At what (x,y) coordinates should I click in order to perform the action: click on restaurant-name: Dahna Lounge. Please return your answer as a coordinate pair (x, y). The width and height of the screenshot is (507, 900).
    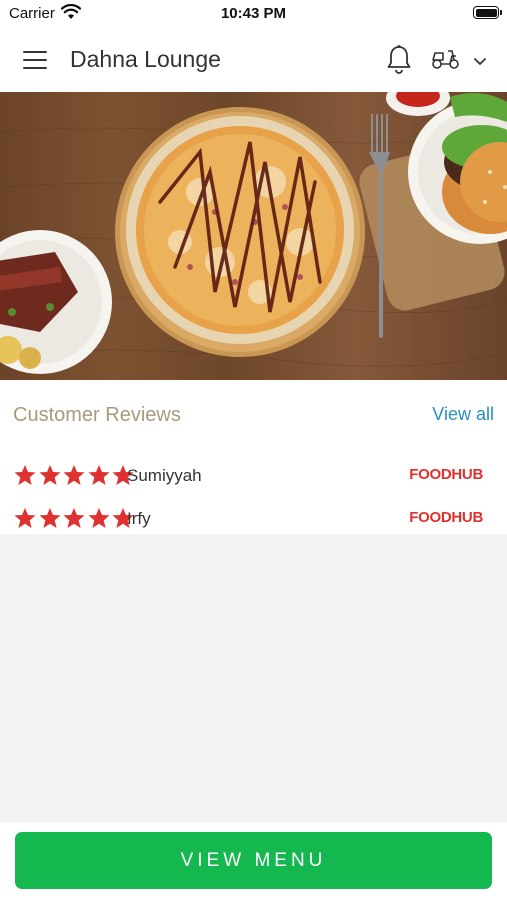
    Looking at the image, I should click on (145, 59).